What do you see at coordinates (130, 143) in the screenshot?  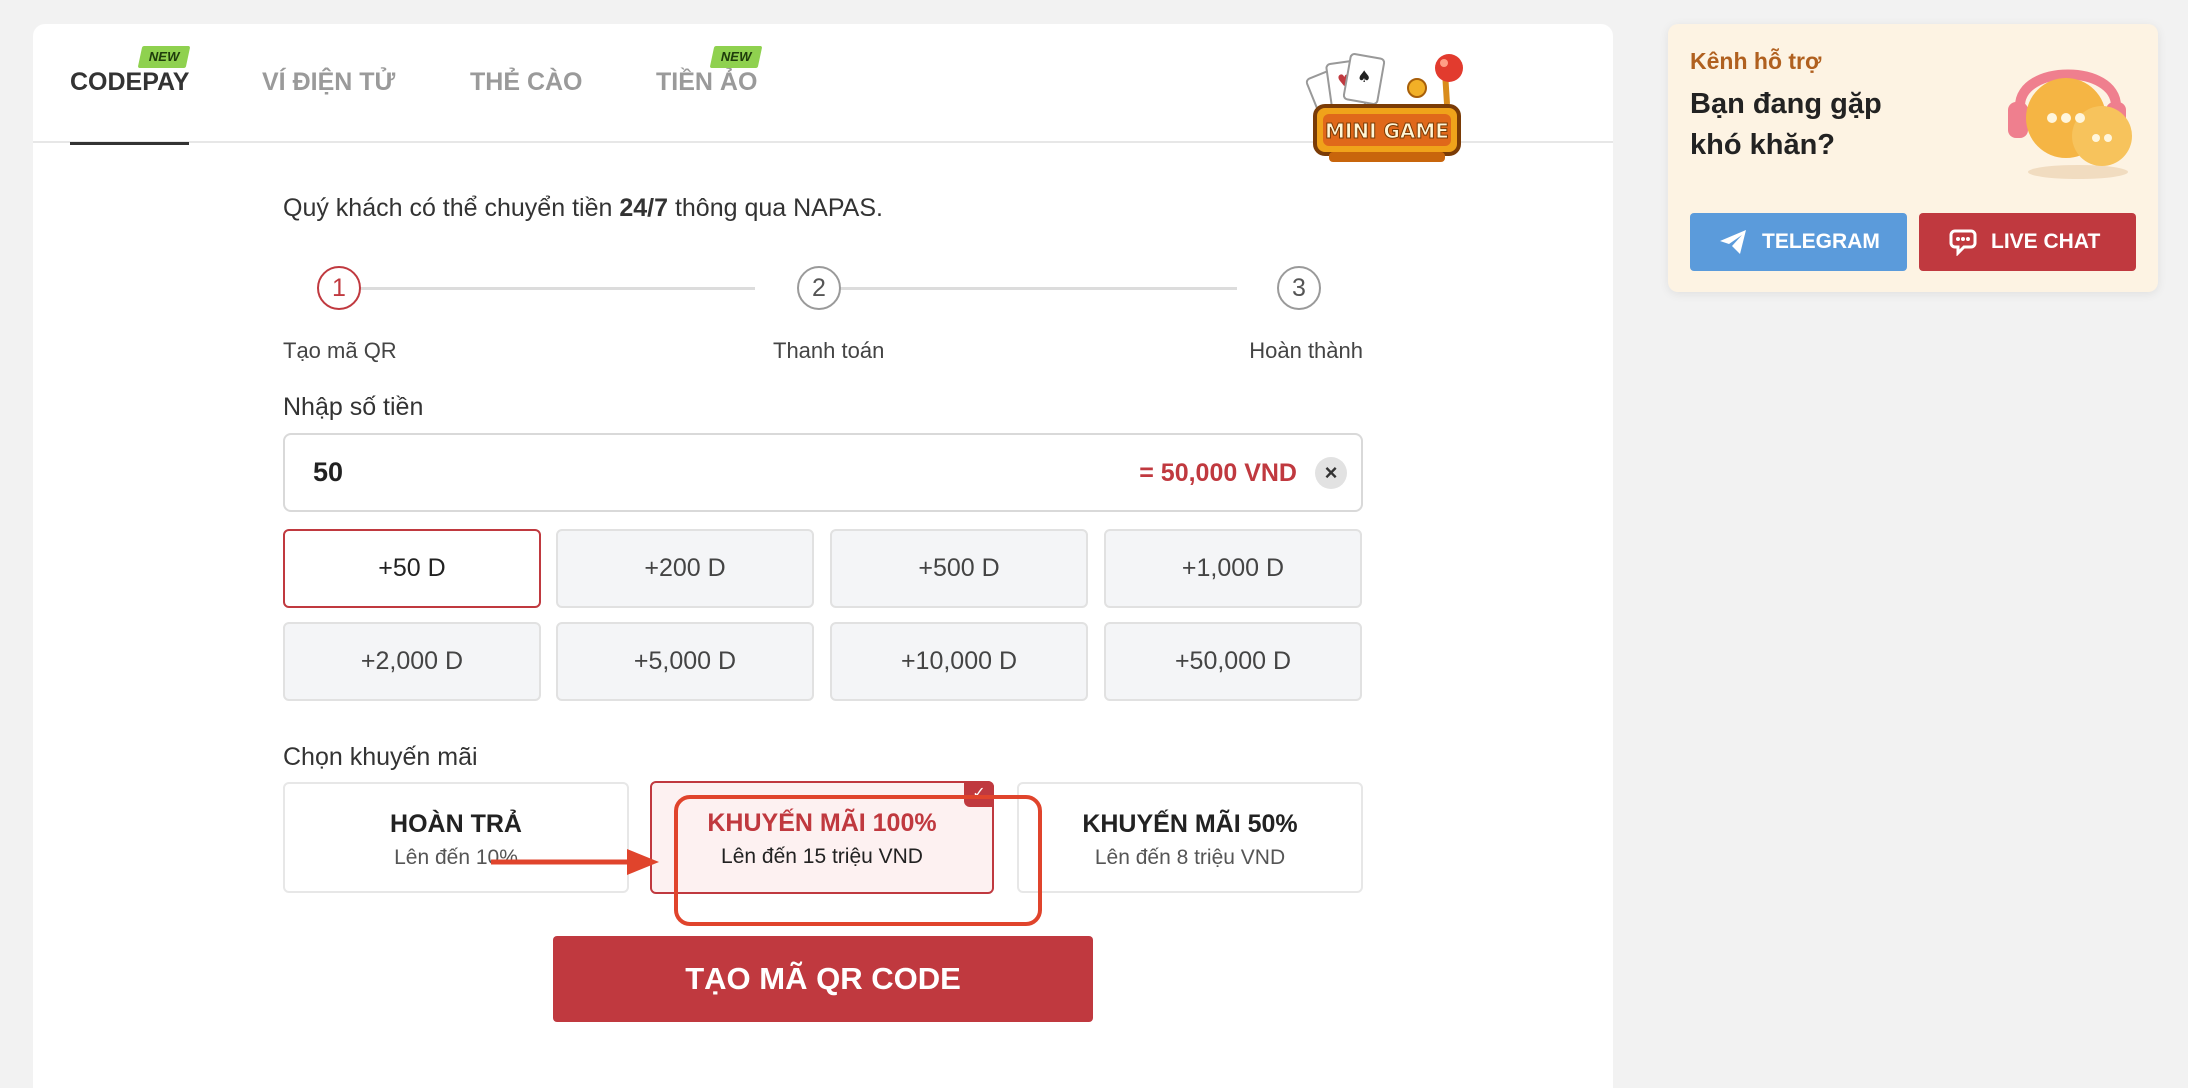 I see `active-tab-underline` at bounding box center [130, 143].